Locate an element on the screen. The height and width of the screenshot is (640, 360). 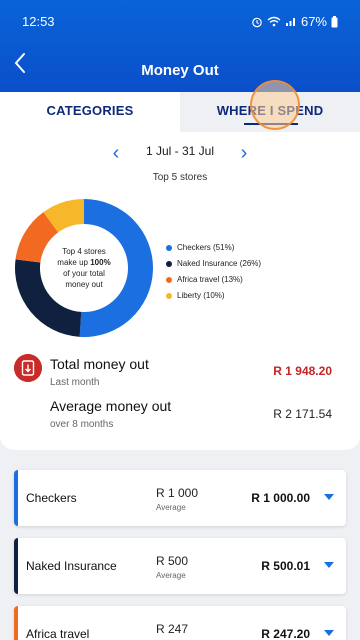
battery-percent: 67% is located at coordinates (313, 21).